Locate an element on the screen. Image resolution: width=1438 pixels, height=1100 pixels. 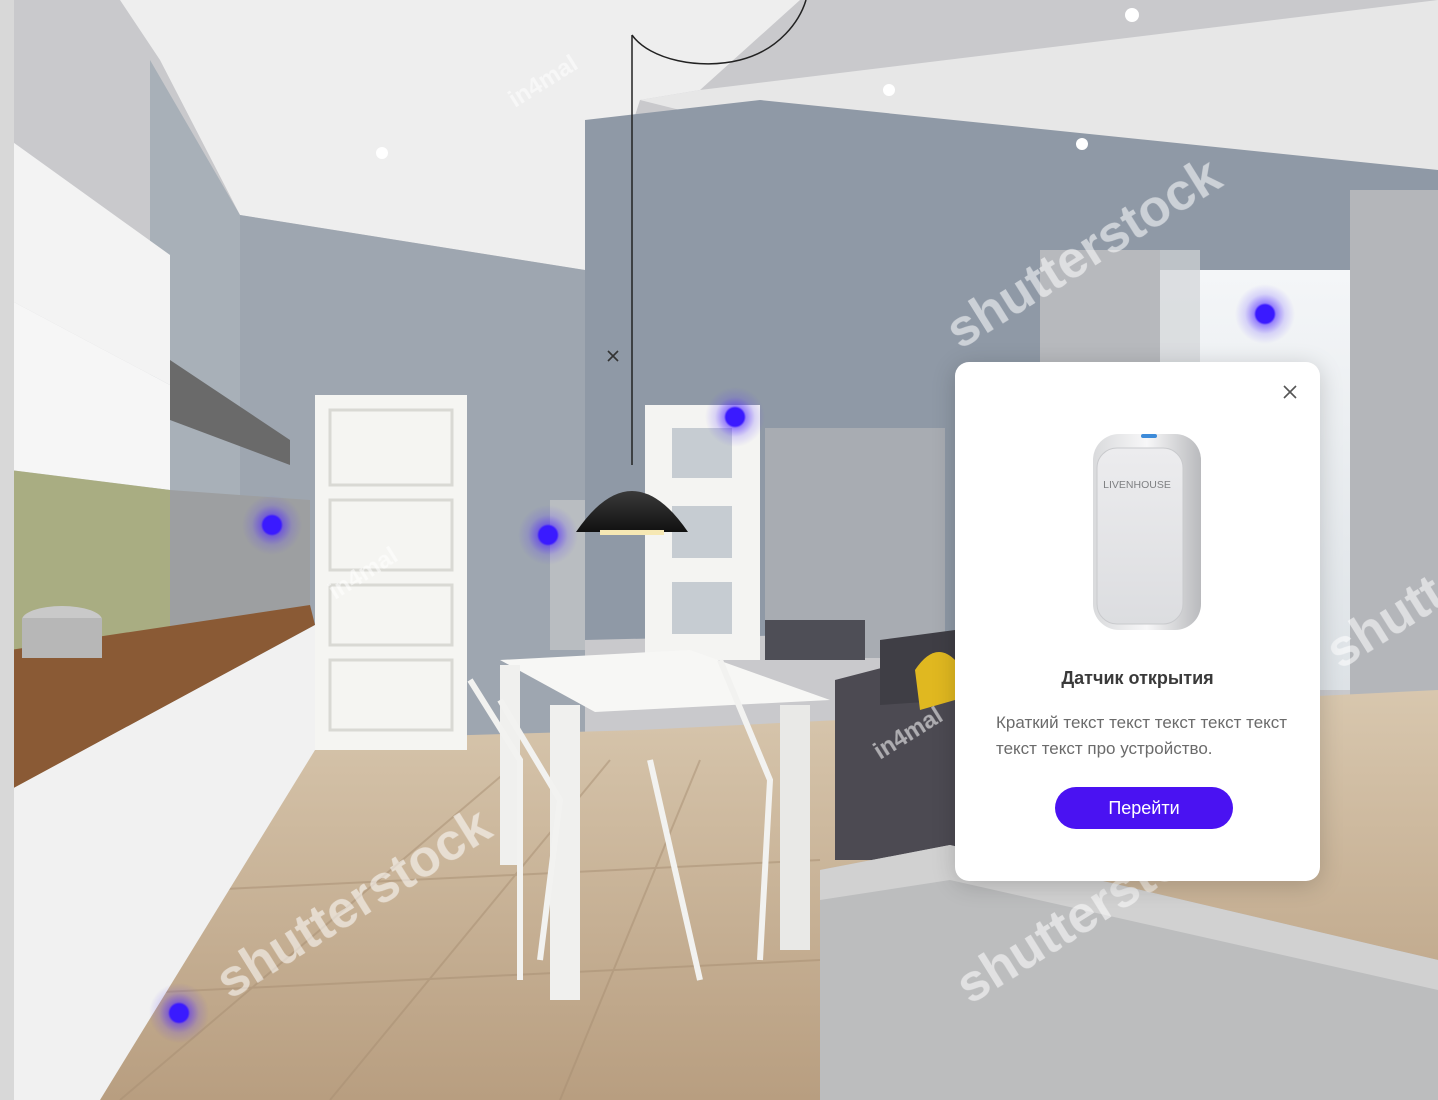
device-image: LIVENHOUSE is located at coordinates (1147, 532).